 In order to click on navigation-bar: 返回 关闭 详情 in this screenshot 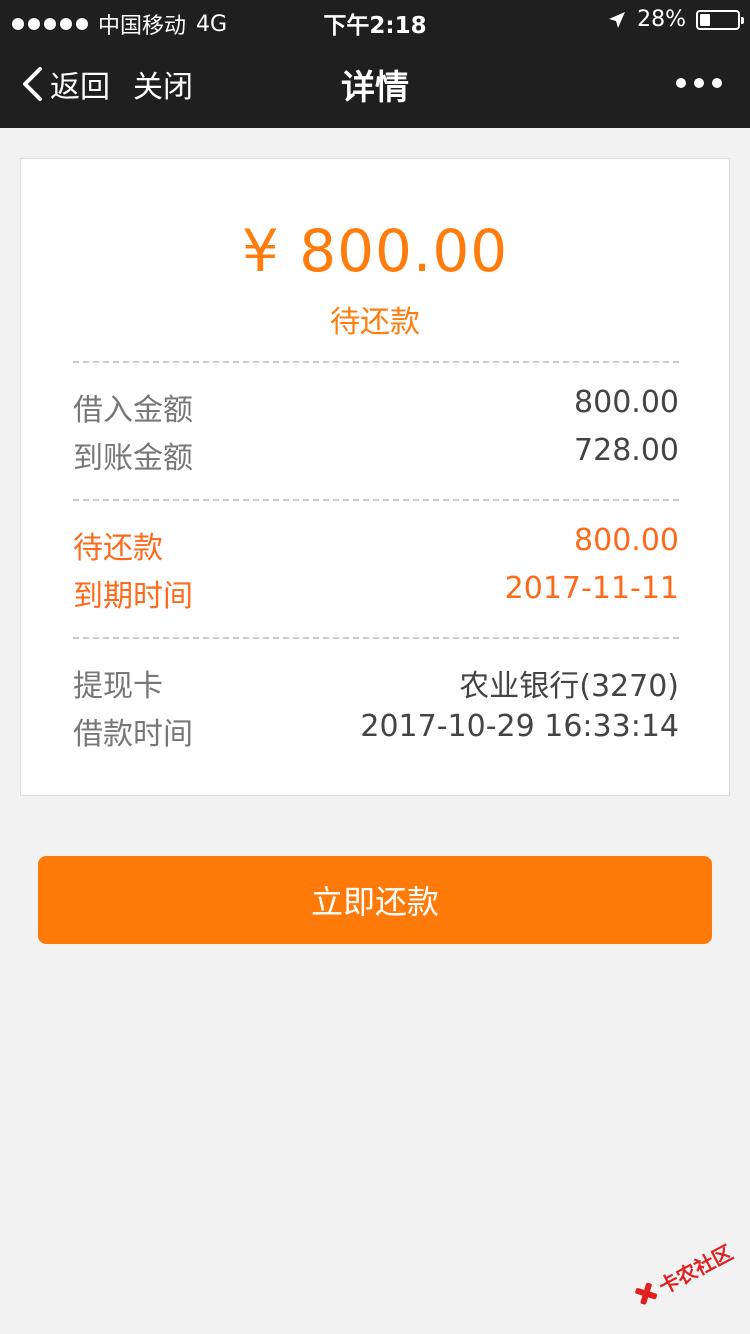, I will do `click(375, 84)`.